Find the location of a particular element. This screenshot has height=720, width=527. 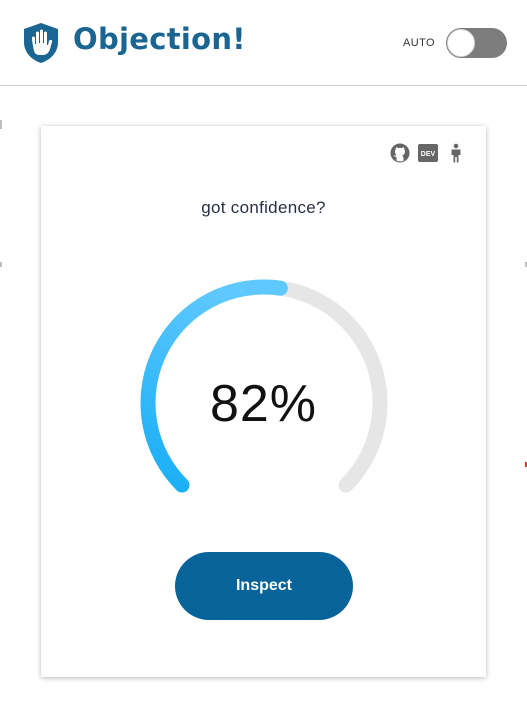

github-icon is located at coordinates (400, 153).